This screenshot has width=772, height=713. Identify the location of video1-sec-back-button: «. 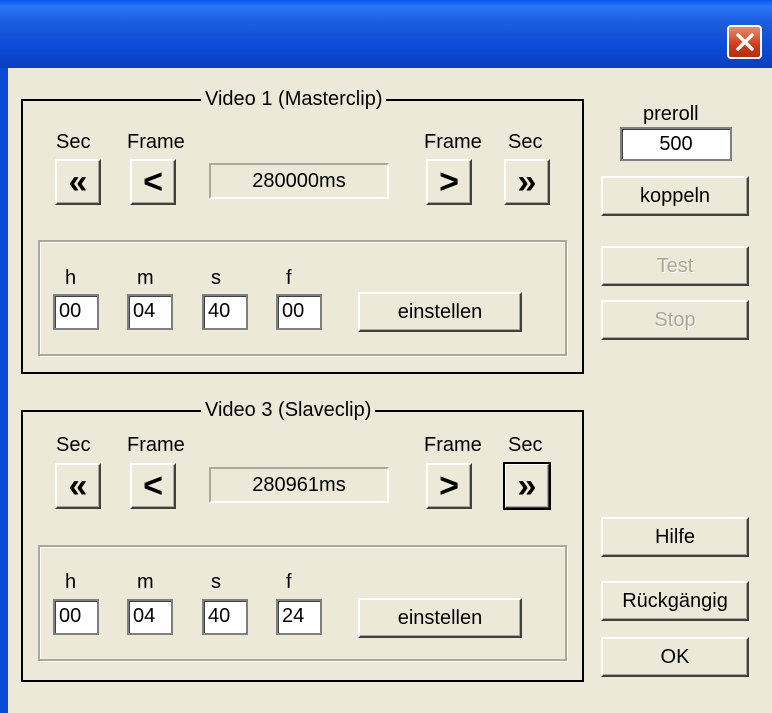
(78, 182).